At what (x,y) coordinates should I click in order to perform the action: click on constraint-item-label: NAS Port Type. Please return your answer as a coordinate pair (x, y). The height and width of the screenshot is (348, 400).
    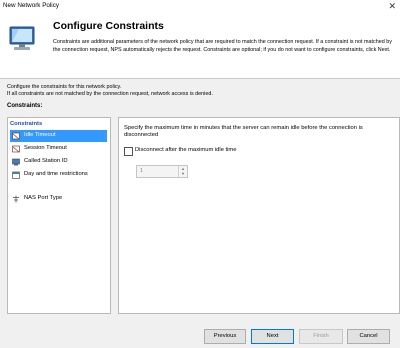
    Looking at the image, I should click on (43, 198).